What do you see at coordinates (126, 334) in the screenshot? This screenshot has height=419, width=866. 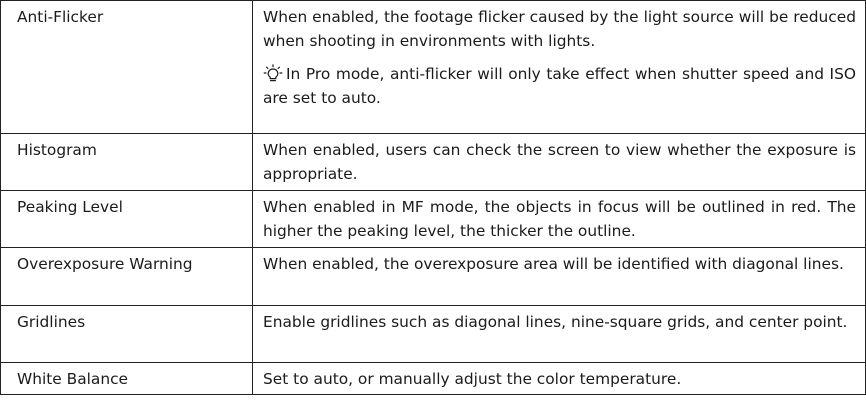 I see `setting-name: Gridlines` at bounding box center [126, 334].